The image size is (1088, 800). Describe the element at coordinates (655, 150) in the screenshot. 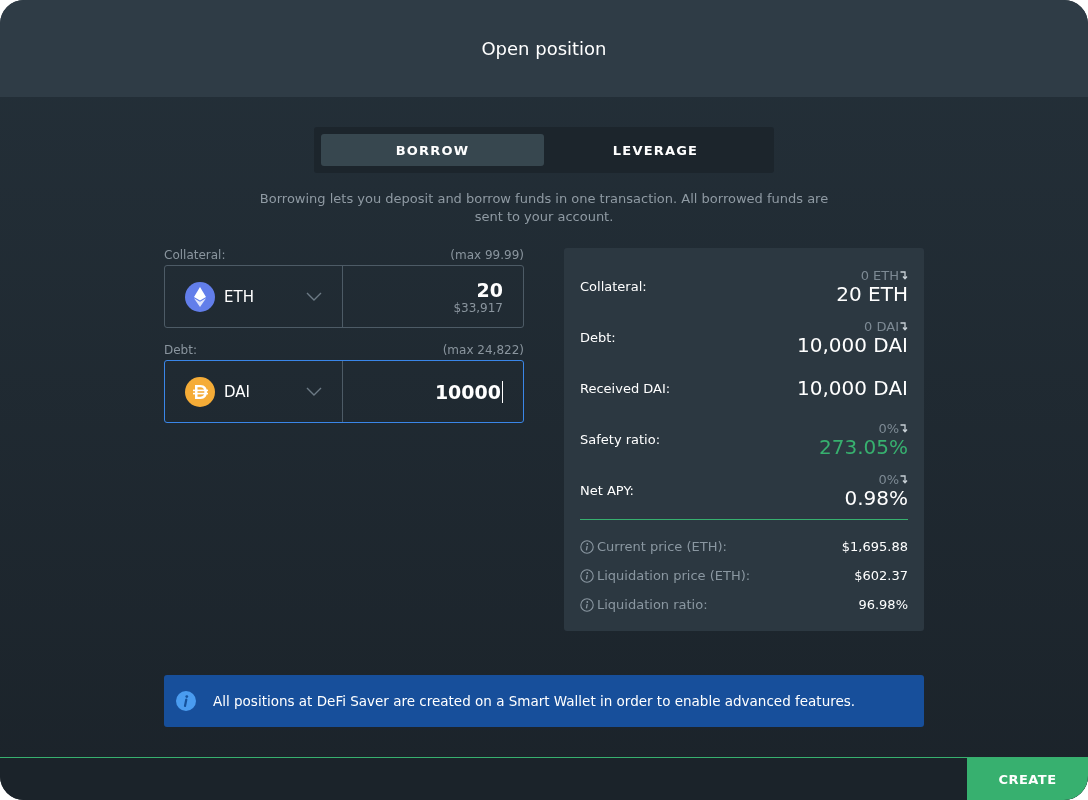

I see `tab: LEVERAGE` at that location.